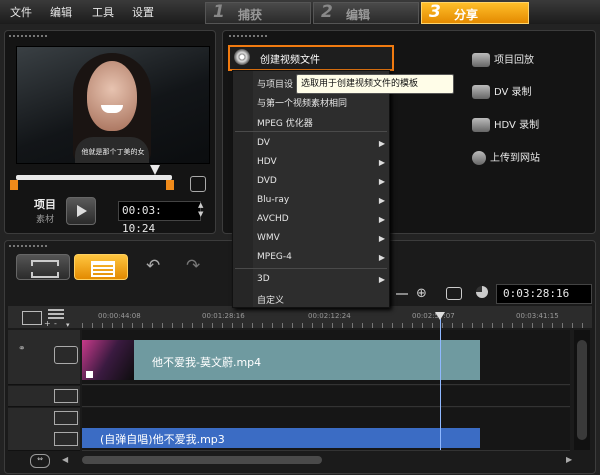 The image size is (600, 475). Describe the element at coordinates (537, 316) in the screenshot. I see `ruler-tick: 00:03:41:15` at that location.